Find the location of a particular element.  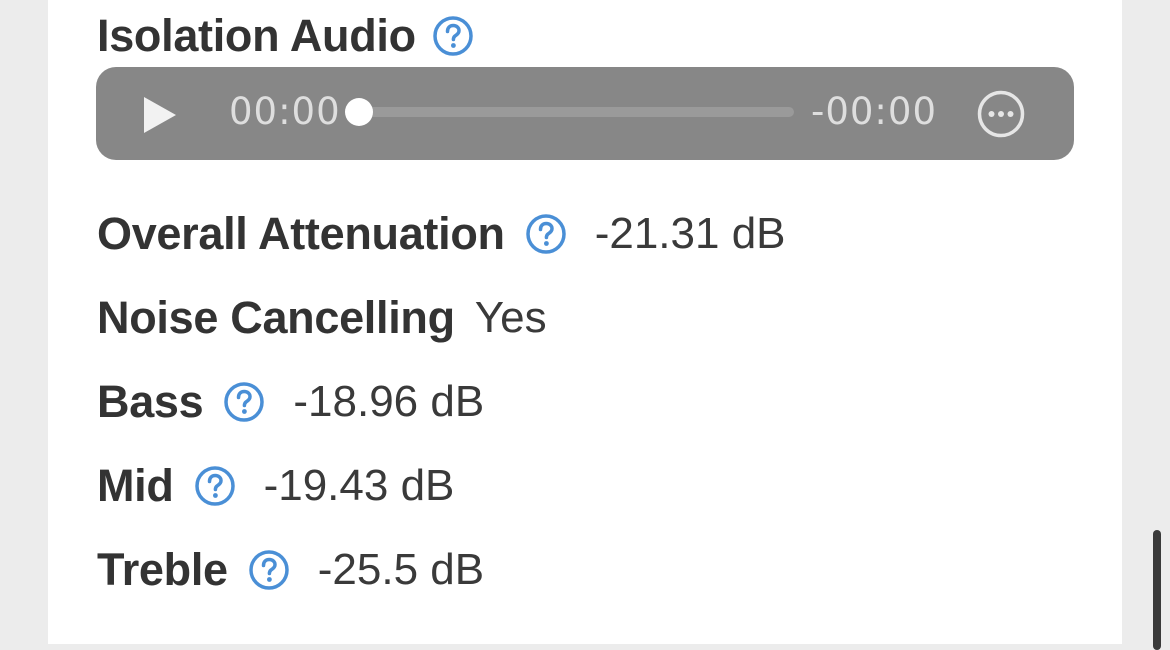

stat-row-overall-attenuation: Overall Attenuation -21.31 dB is located at coordinates (441, 234).